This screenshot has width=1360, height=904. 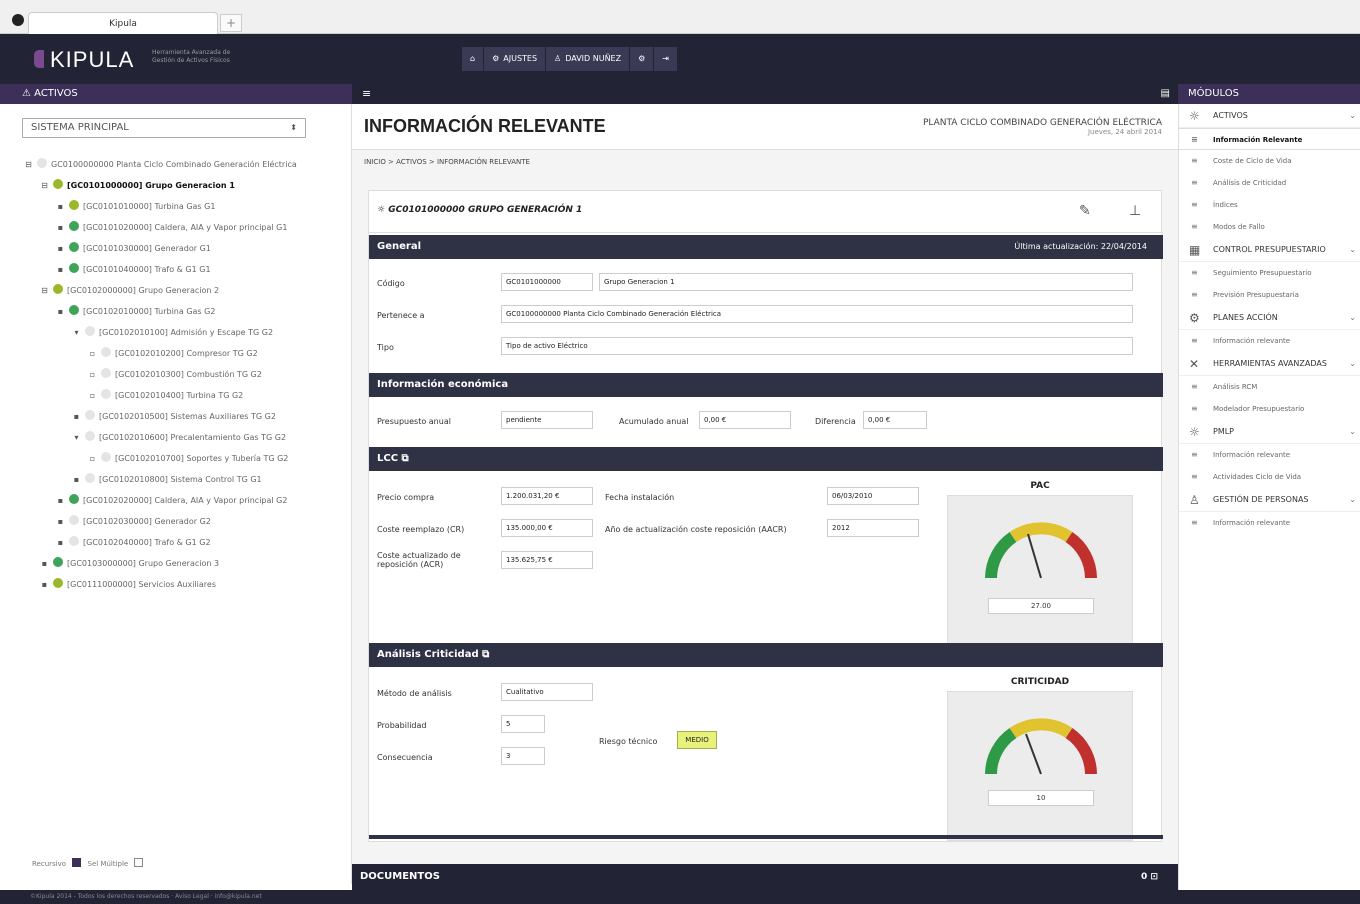 What do you see at coordinates (77, 862) in the screenshot?
I see `recursive-checkbox` at bounding box center [77, 862].